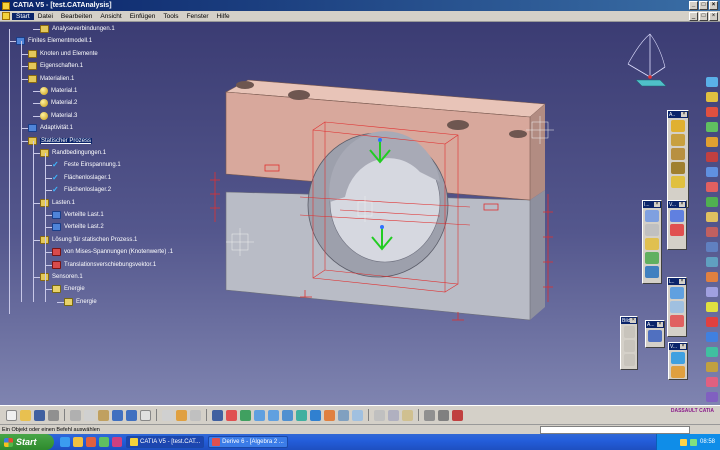 This screenshot has width=720, height=450. Describe the element at coordinates (75, 415) in the screenshot. I see `cut-icon` at that location.